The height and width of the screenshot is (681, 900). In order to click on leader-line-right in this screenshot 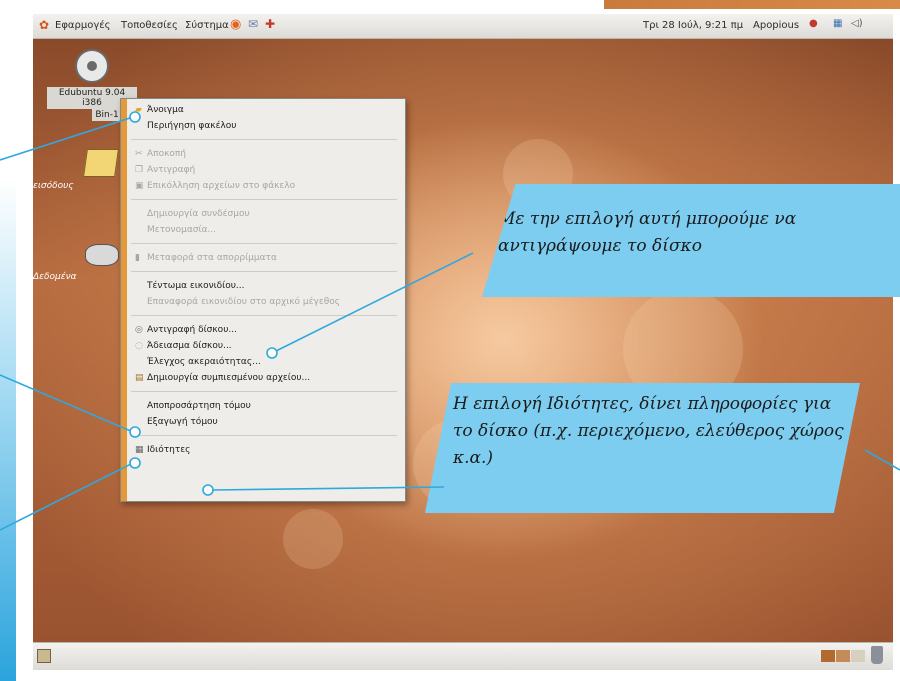, I will do `click(882, 460)`.